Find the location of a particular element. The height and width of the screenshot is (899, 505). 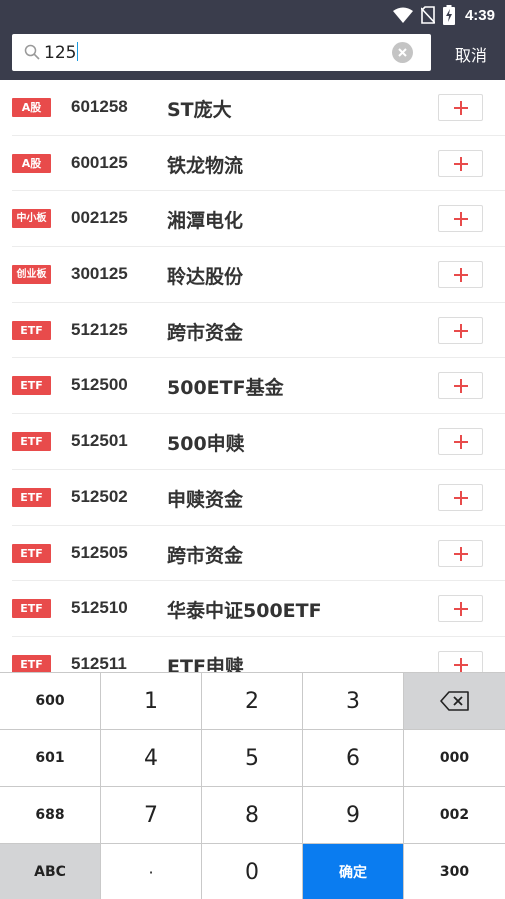

stock-code: 512510 is located at coordinates (99, 608).